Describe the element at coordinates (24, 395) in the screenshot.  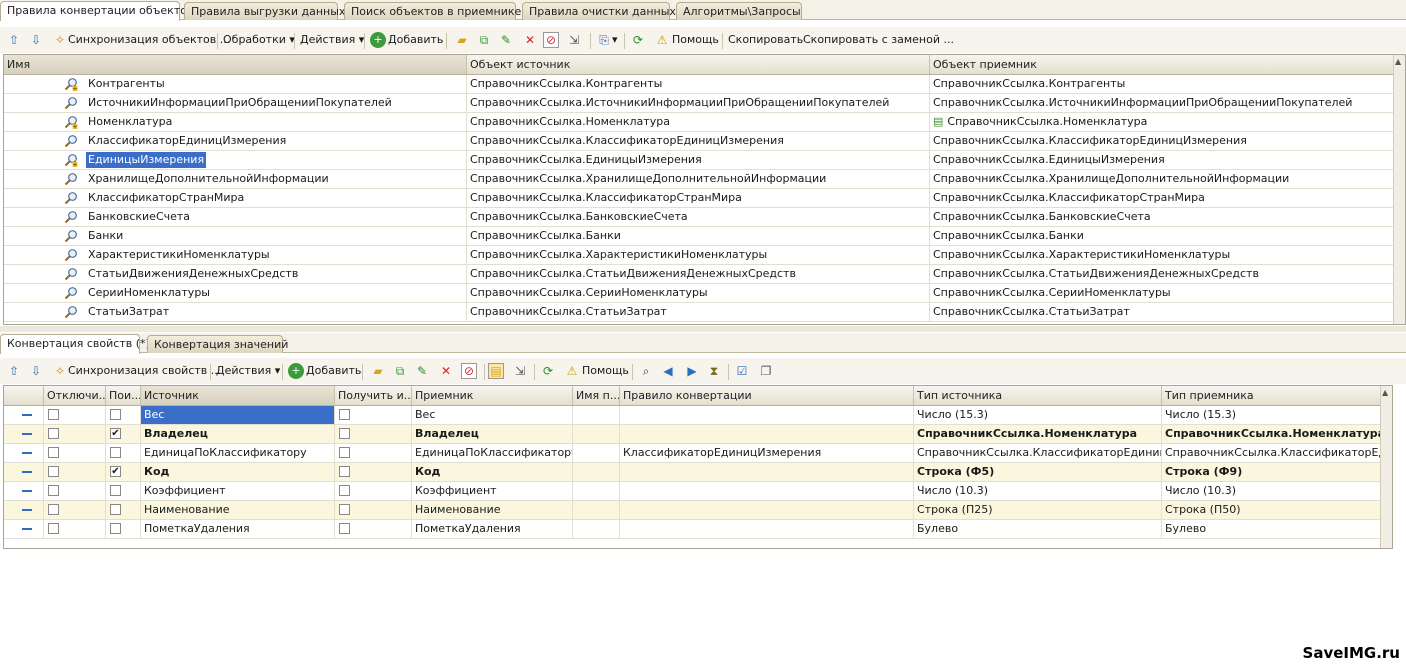
I see `column-header-icon` at that location.